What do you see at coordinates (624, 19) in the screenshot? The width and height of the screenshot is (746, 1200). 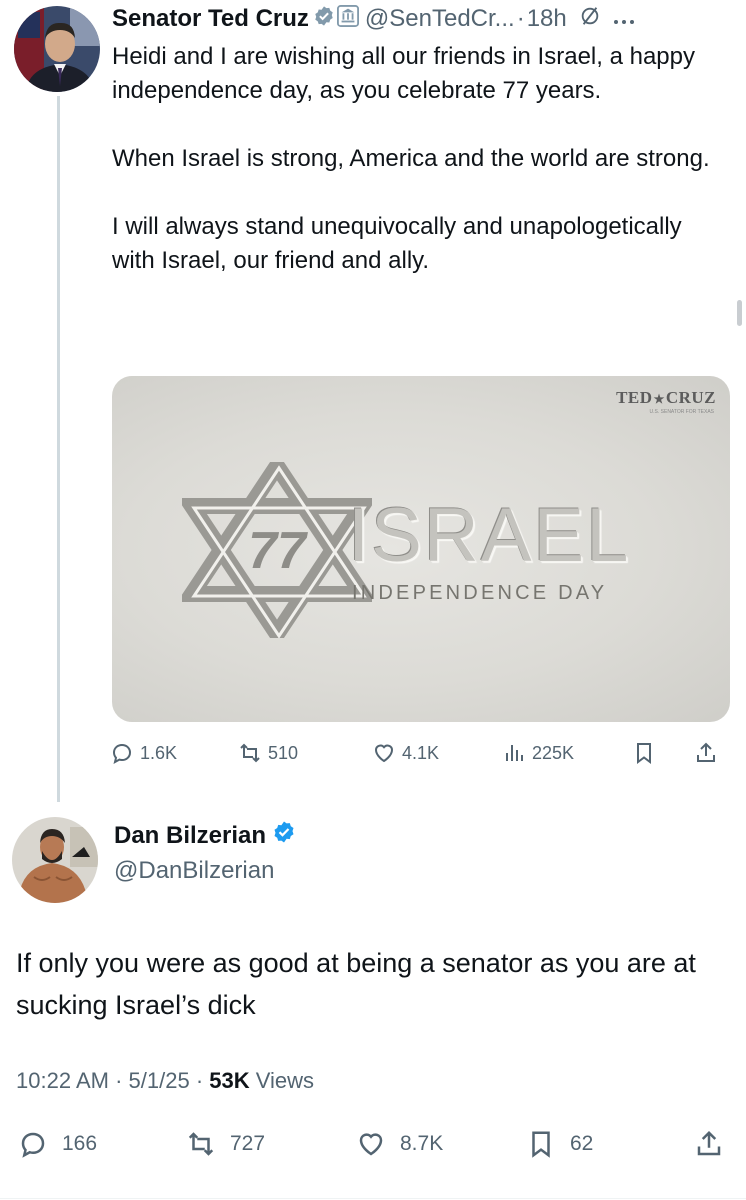 I see `more-icon` at bounding box center [624, 19].